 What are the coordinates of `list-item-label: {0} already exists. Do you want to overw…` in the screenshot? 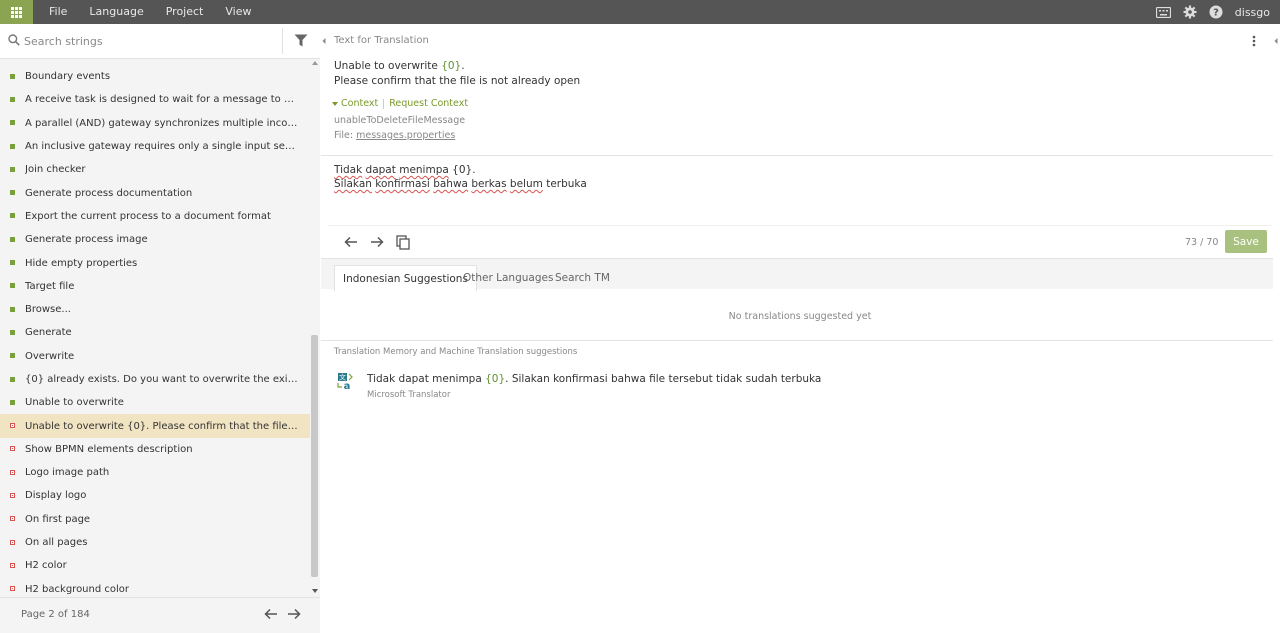 It's located at (162, 379).